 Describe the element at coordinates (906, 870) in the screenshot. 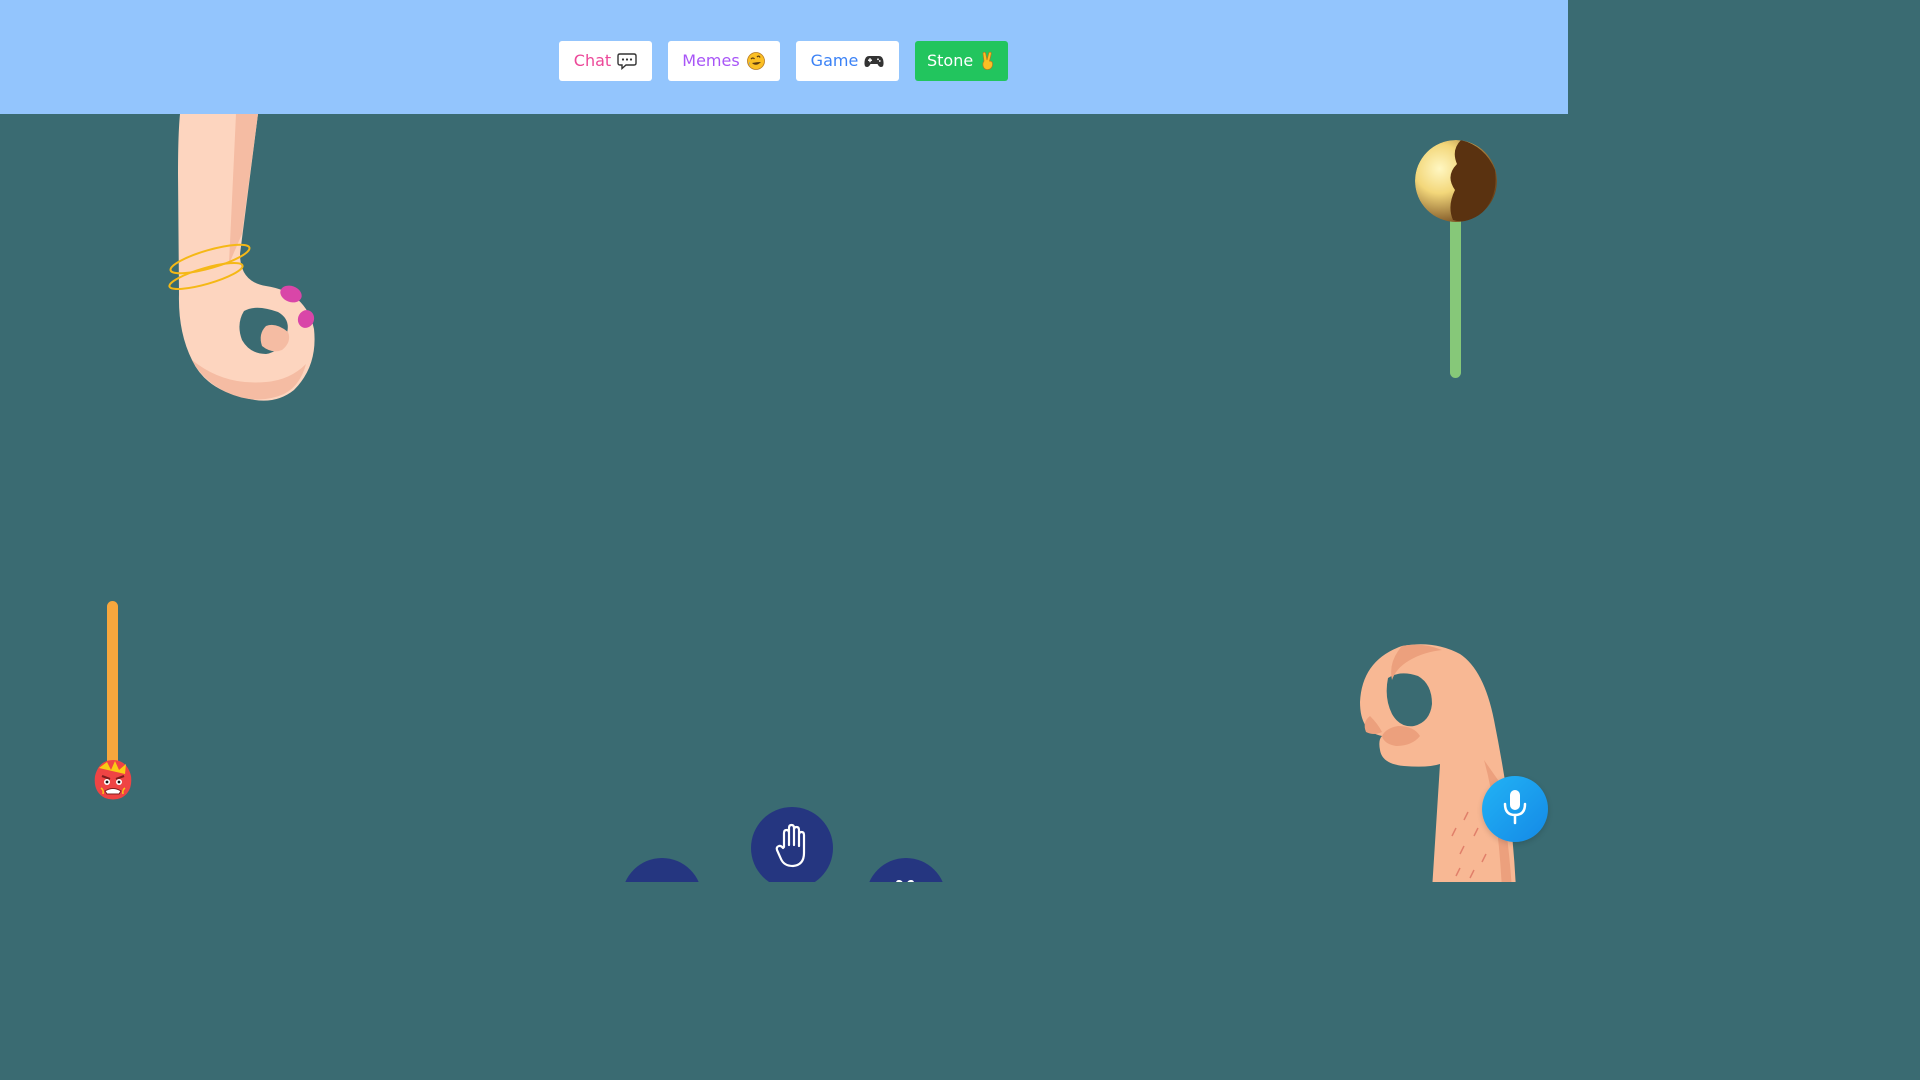

I see `scissors-choice-button` at that location.